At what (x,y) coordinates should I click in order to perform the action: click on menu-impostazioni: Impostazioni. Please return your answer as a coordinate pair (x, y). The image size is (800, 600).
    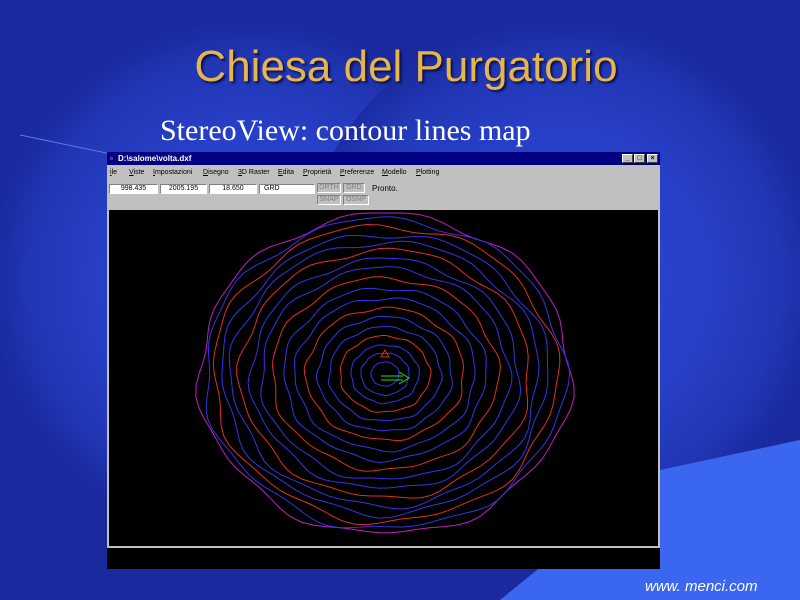
    Looking at the image, I should click on (172, 173).